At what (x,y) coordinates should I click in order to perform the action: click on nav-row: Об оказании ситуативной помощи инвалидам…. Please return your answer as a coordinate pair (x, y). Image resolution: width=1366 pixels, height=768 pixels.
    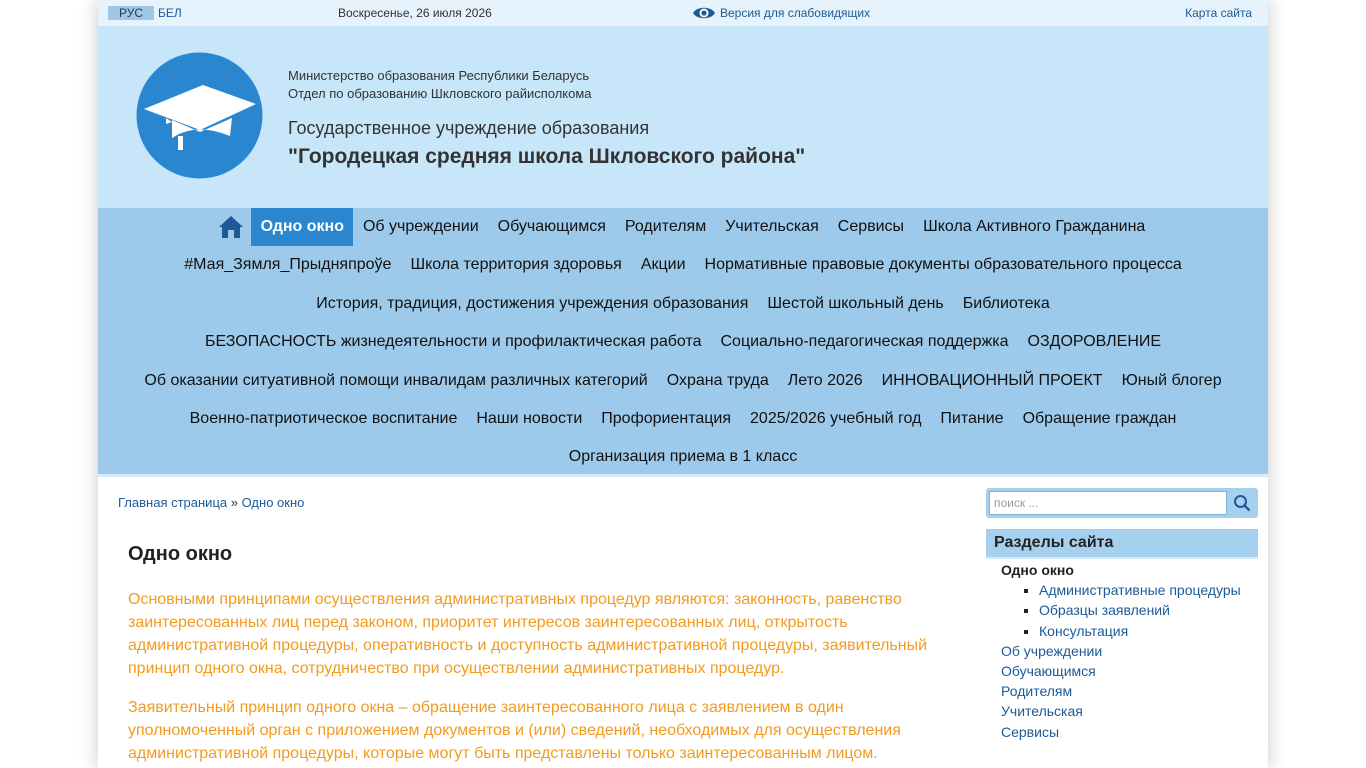
    Looking at the image, I should click on (683, 381).